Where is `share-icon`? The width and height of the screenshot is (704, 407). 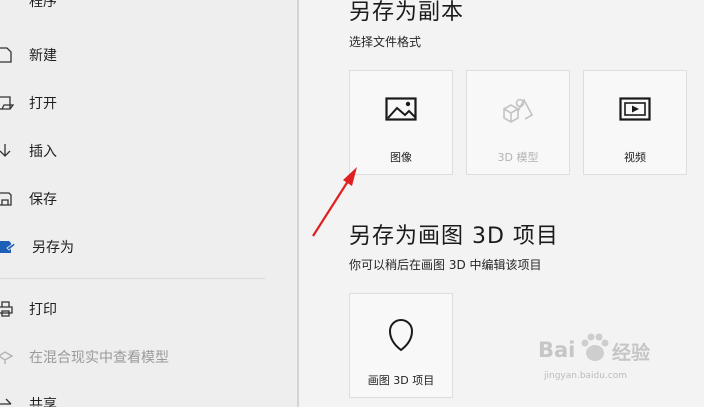
share-icon is located at coordinates (9, 397).